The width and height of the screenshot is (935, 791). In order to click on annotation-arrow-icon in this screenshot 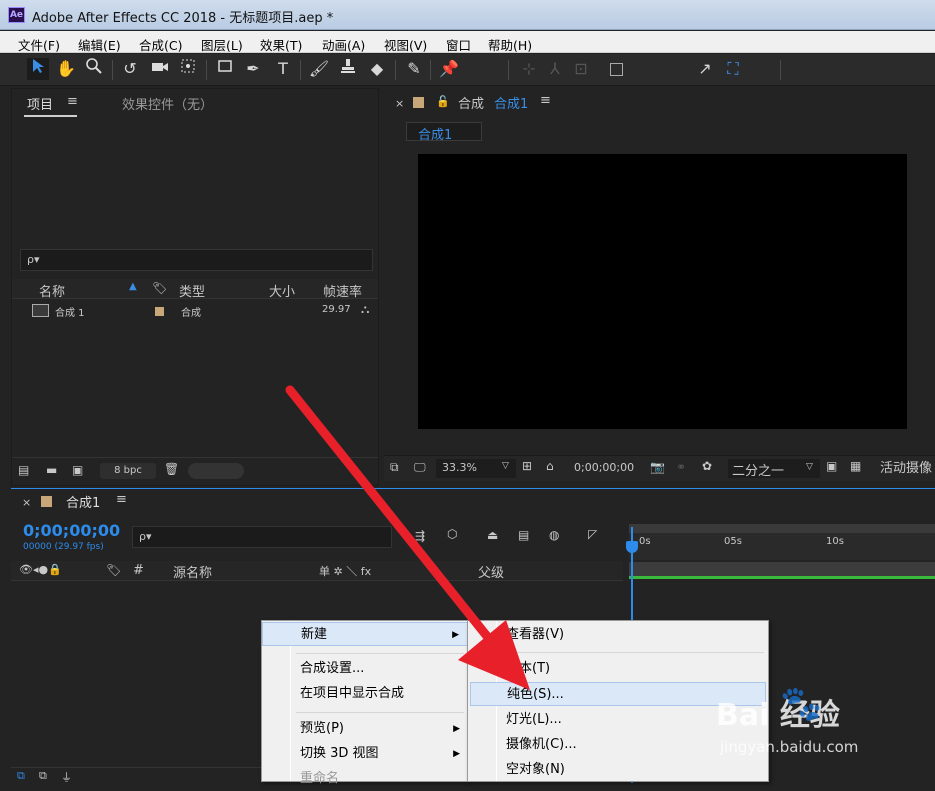, I will do `click(407, 537)`.